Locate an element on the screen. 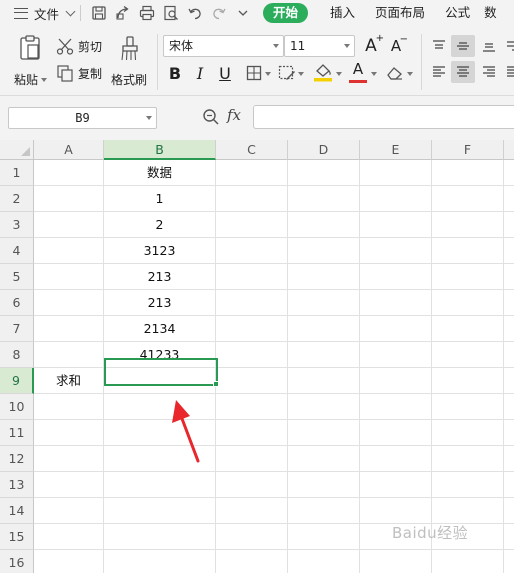 Image resolution: width=514 pixels, height=573 pixels. cell-a16 is located at coordinates (69, 561).